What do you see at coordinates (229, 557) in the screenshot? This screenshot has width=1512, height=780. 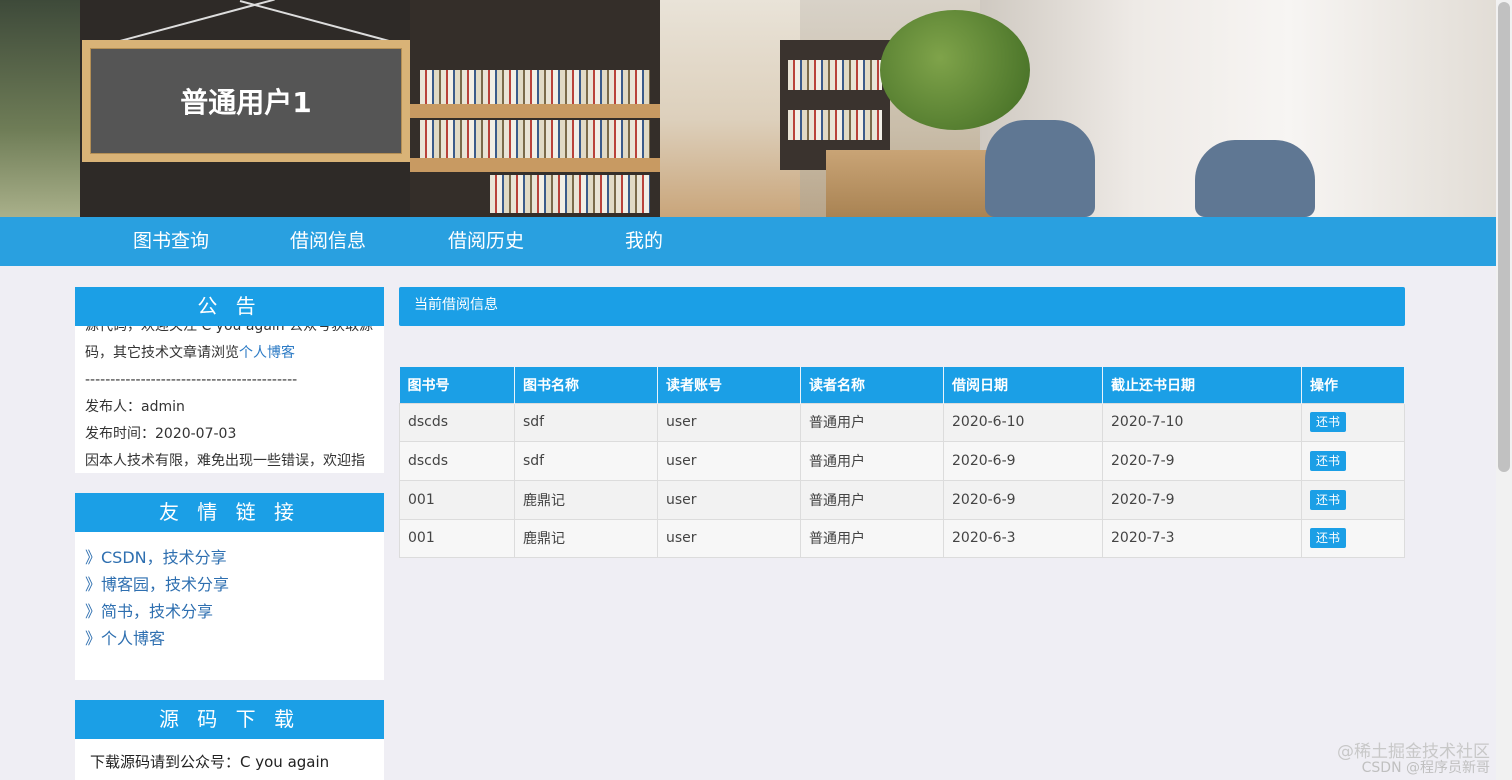 I see `link-csdn: 》CSDN，技术分享` at bounding box center [229, 557].